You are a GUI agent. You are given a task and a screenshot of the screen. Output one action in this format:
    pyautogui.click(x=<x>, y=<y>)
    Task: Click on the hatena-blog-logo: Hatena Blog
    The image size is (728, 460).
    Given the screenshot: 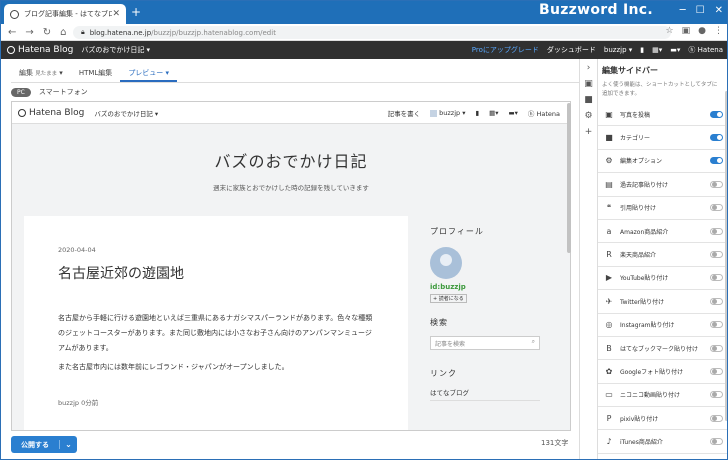 What is the action you would take?
    pyautogui.click(x=40, y=50)
    